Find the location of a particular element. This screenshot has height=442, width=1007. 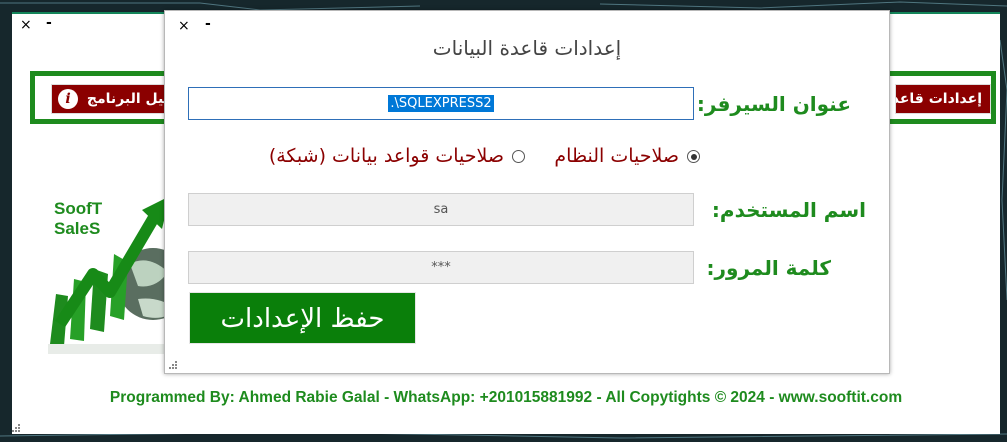

username-label: اسم المستخدم: is located at coordinates (788, 210).